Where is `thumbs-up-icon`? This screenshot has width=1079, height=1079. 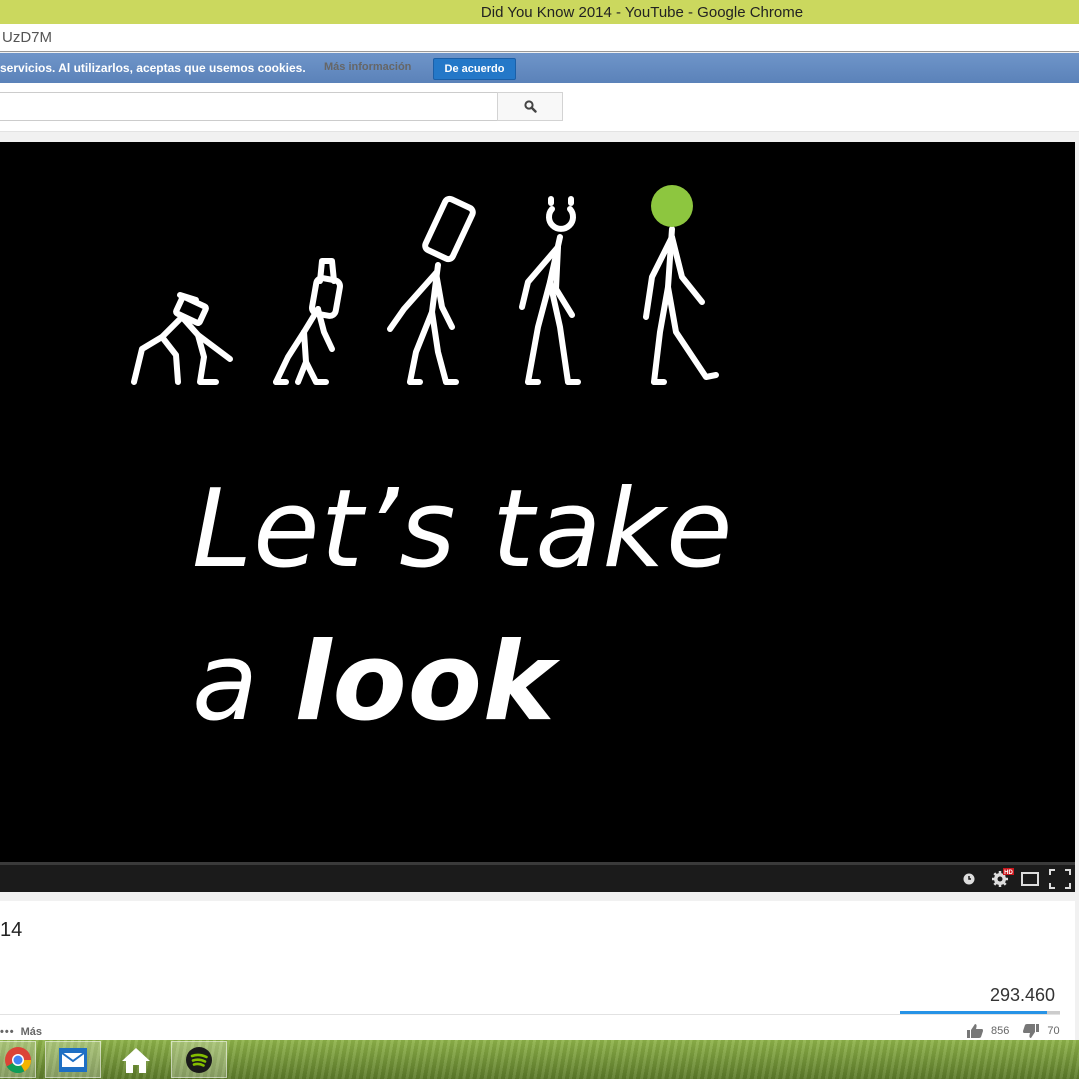 thumbs-up-icon is located at coordinates (975, 1031).